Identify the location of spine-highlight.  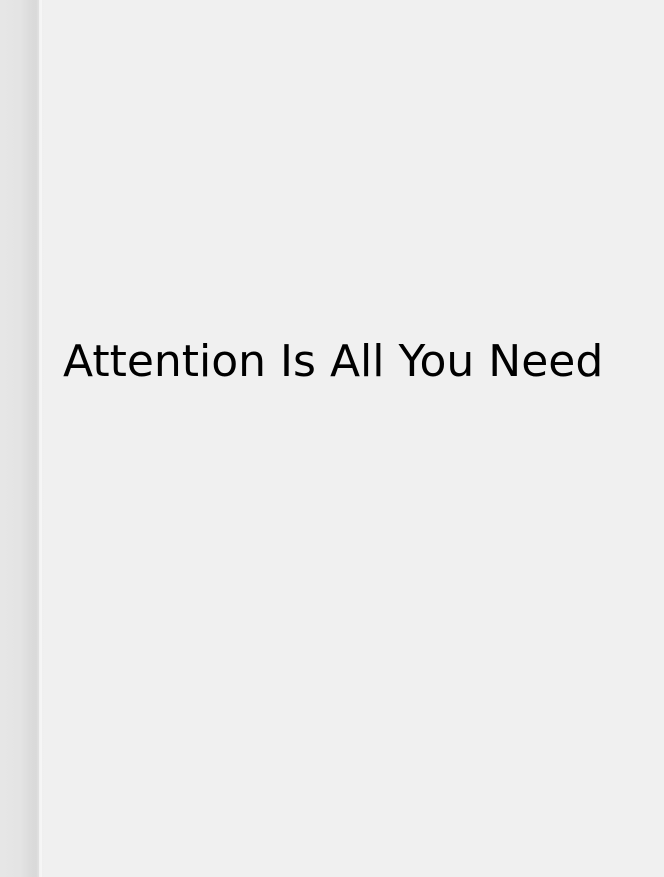
(40, 438).